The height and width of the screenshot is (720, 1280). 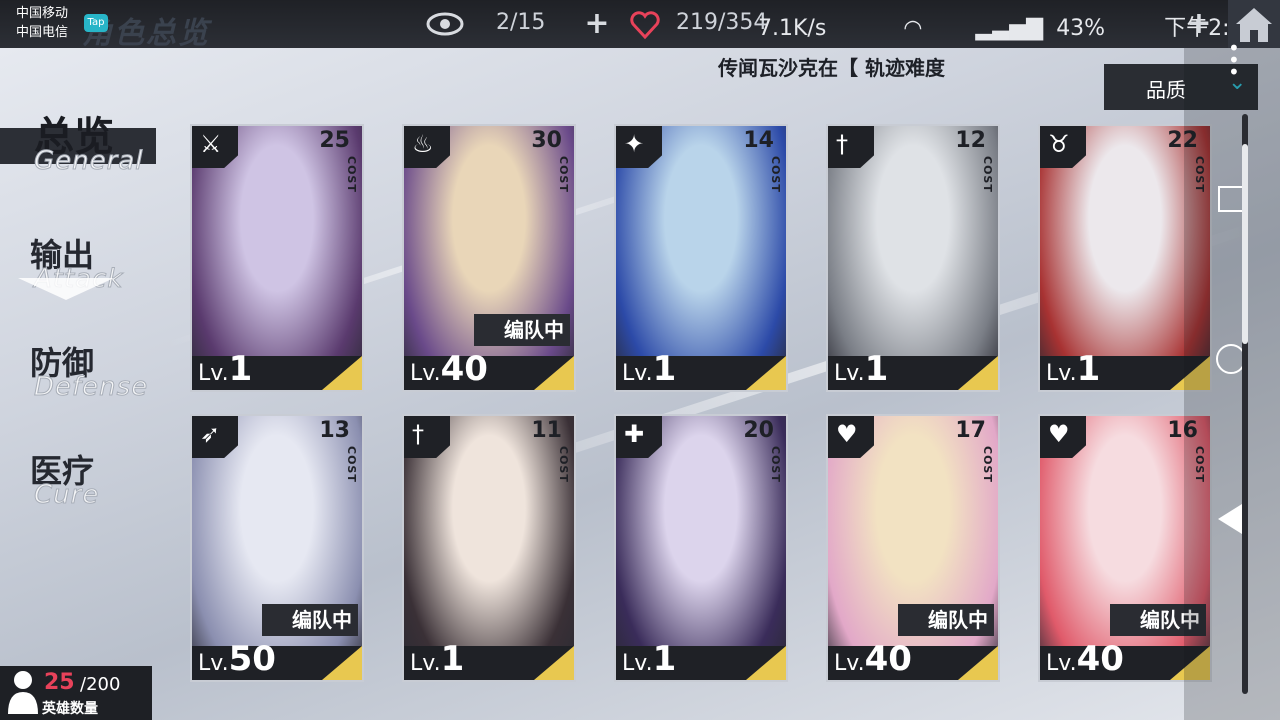 What do you see at coordinates (758, 140) in the screenshot?
I see `card-cost: 14` at bounding box center [758, 140].